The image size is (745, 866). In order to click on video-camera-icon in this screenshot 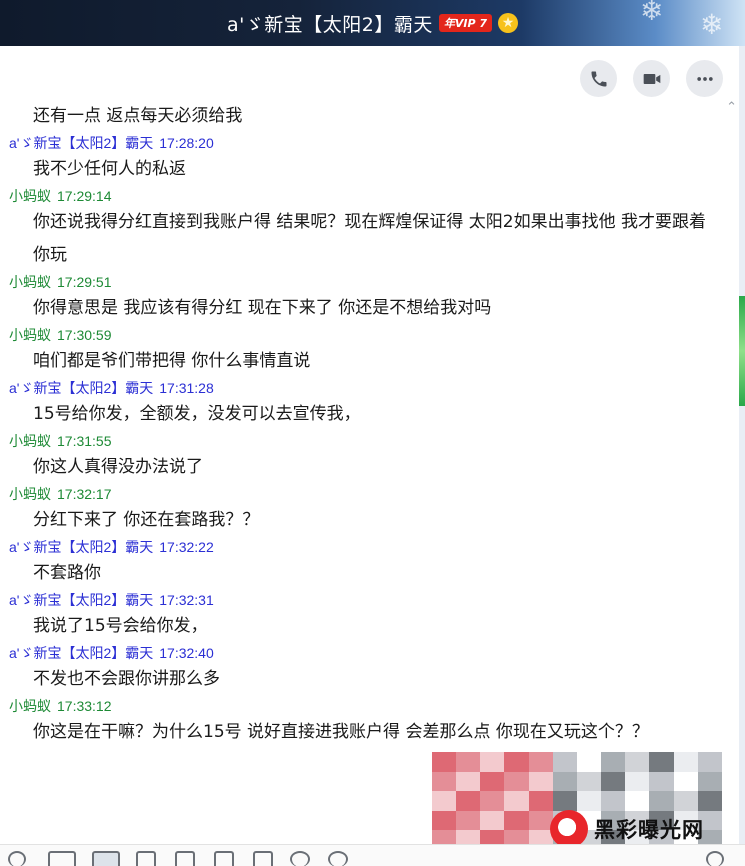, I will do `click(651, 78)`.